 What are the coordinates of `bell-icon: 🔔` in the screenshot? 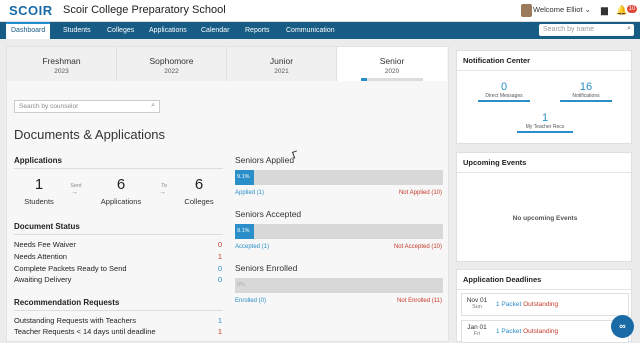 It's located at (621, 10).